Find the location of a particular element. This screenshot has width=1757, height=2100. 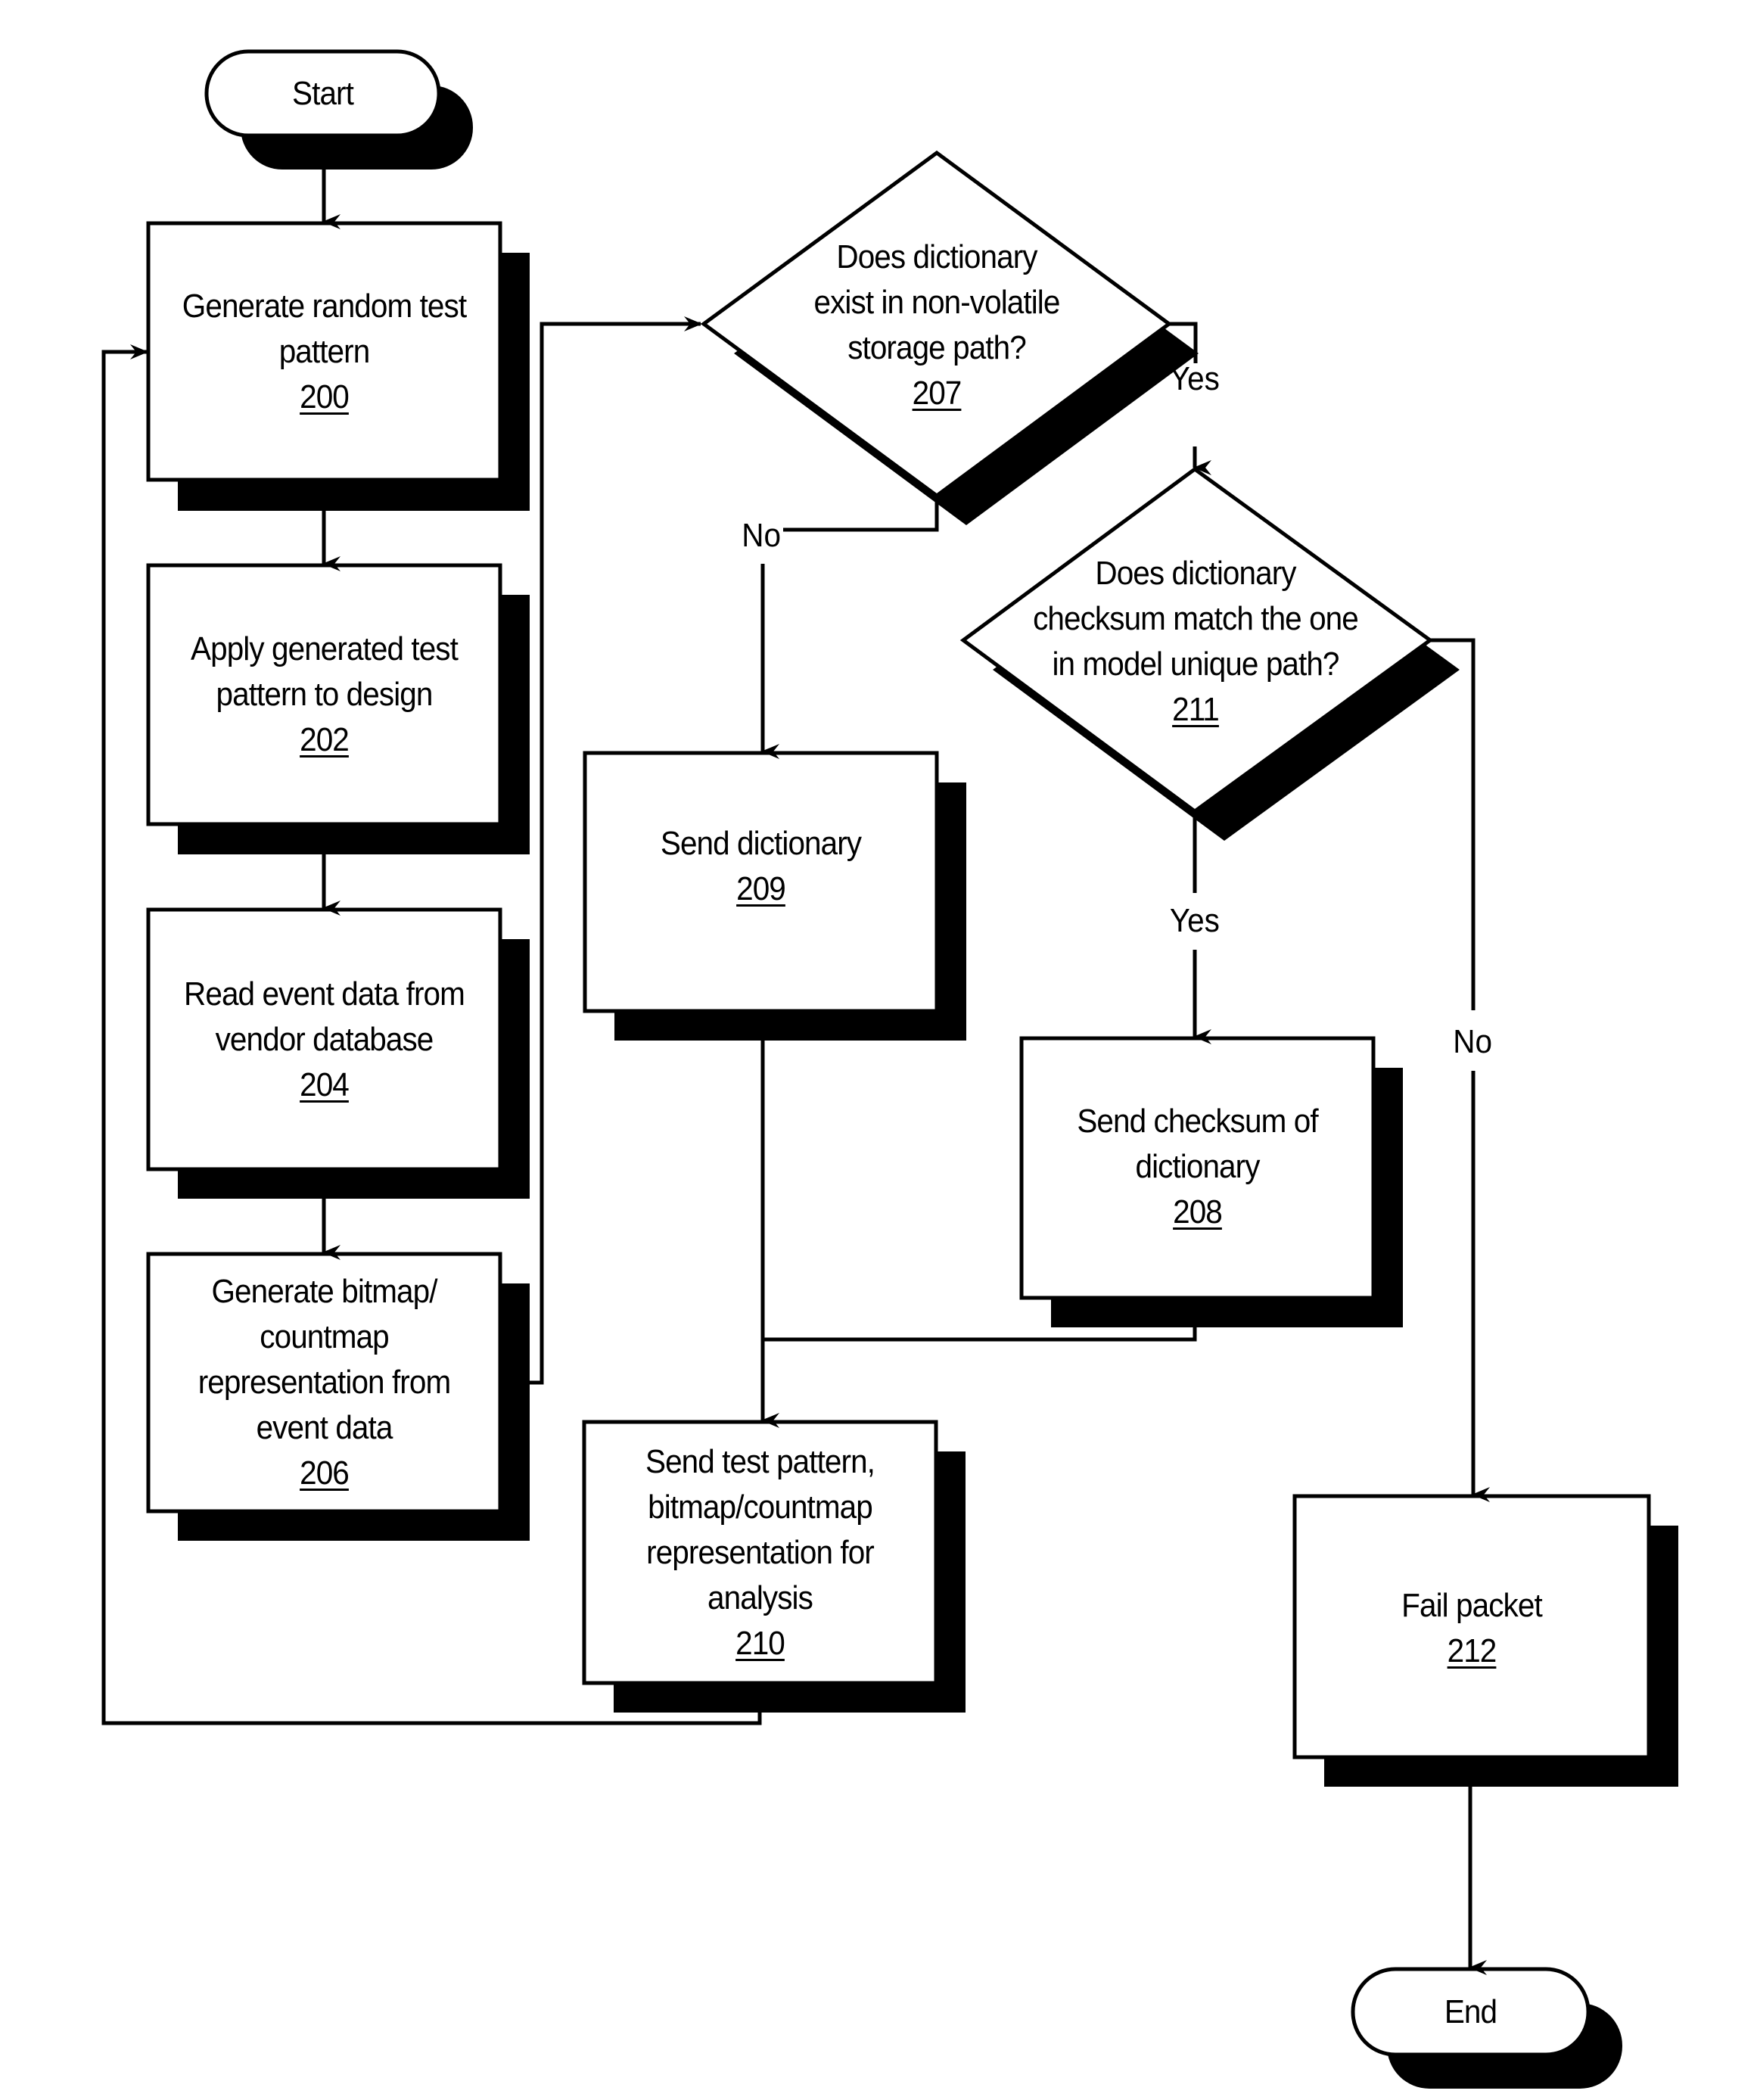

node-202-line-1: Apply generated test is located at coordinates (325, 648).